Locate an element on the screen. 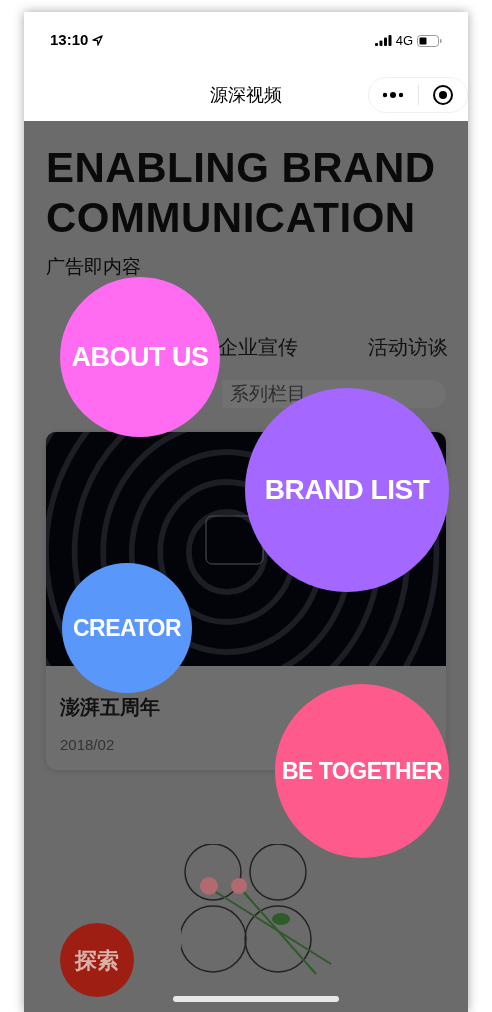 This screenshot has width=492, height=1012. signal-icon is located at coordinates (383, 40).